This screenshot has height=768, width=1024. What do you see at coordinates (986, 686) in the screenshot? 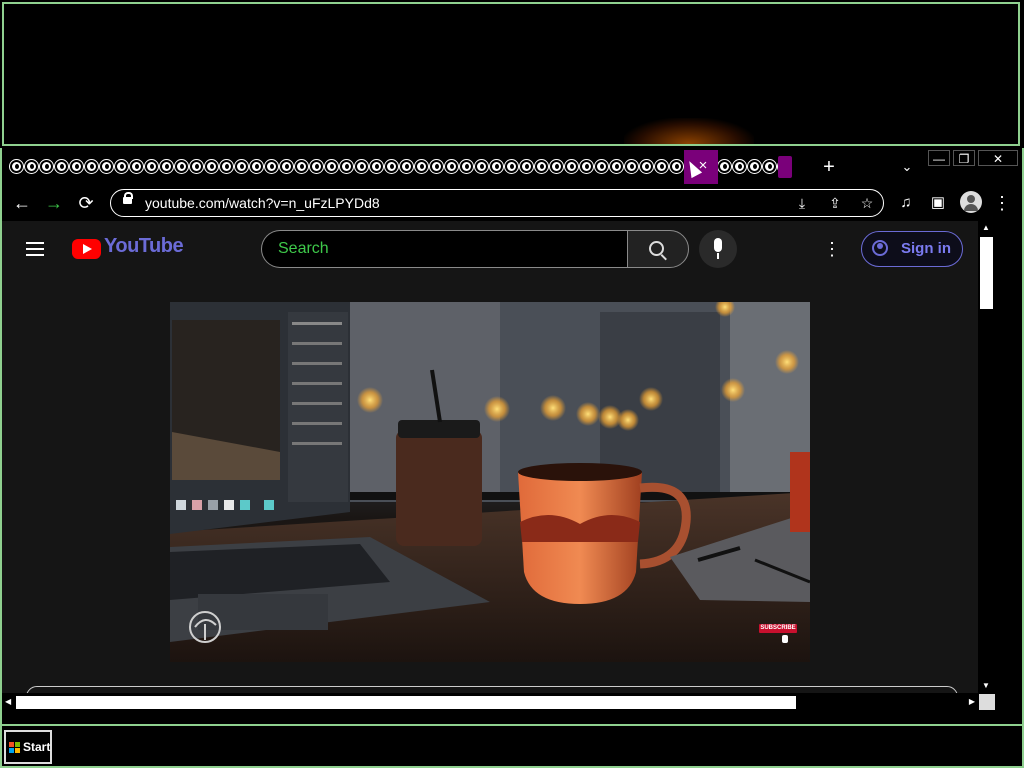
I see `scroll-down-icon: ▼` at bounding box center [986, 686].